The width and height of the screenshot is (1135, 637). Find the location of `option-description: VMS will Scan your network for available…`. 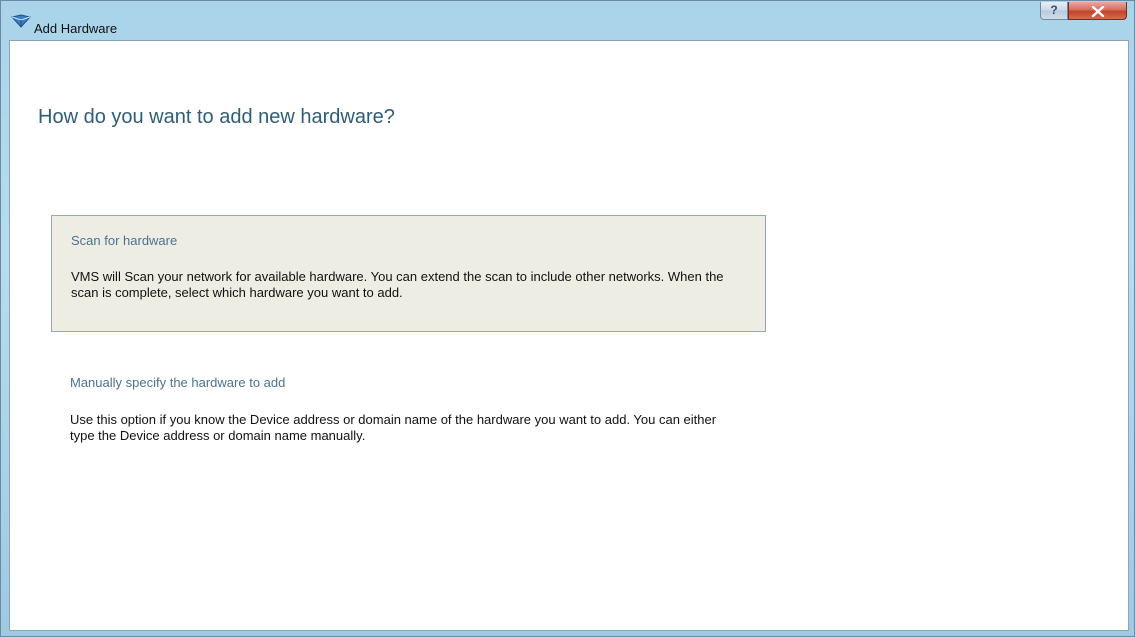

option-description: VMS will Scan your network for available… is located at coordinates (397, 284).